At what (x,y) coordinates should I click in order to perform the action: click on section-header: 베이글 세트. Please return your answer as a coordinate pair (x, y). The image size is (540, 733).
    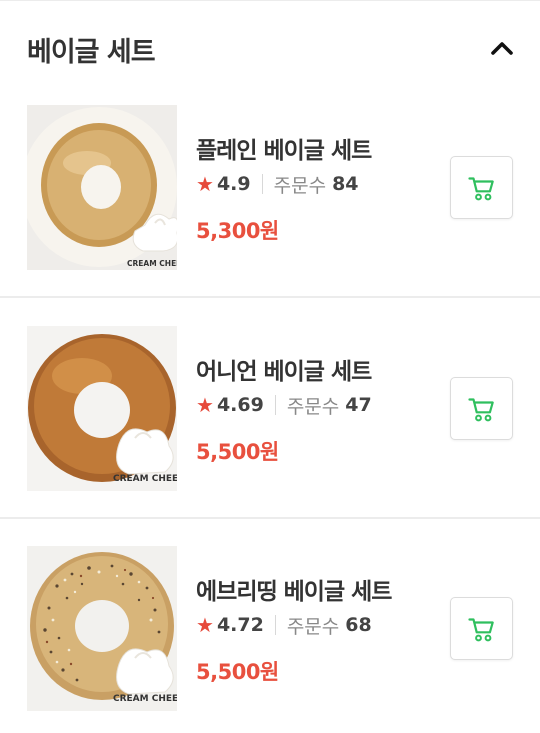
    Looking at the image, I should click on (270, 47).